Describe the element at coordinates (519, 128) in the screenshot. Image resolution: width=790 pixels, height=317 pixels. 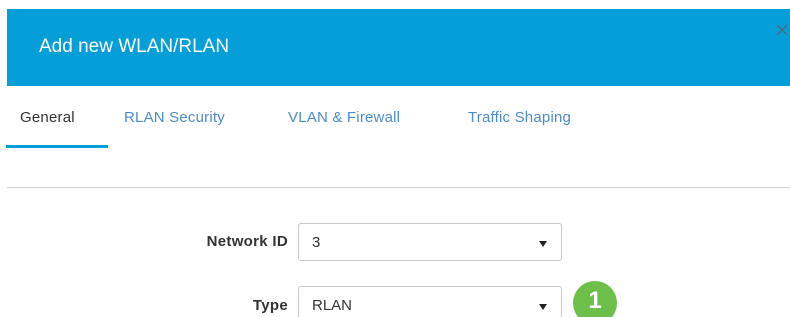
I see `tab-traffic-shaping: Traffic Shaping` at that location.